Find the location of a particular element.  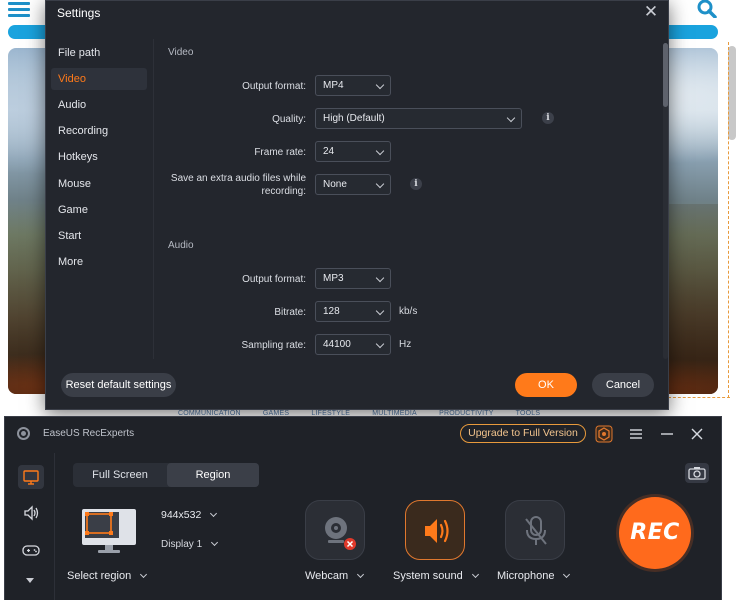

capture-mode-tabs: Full Screen Region is located at coordinates (166, 475).